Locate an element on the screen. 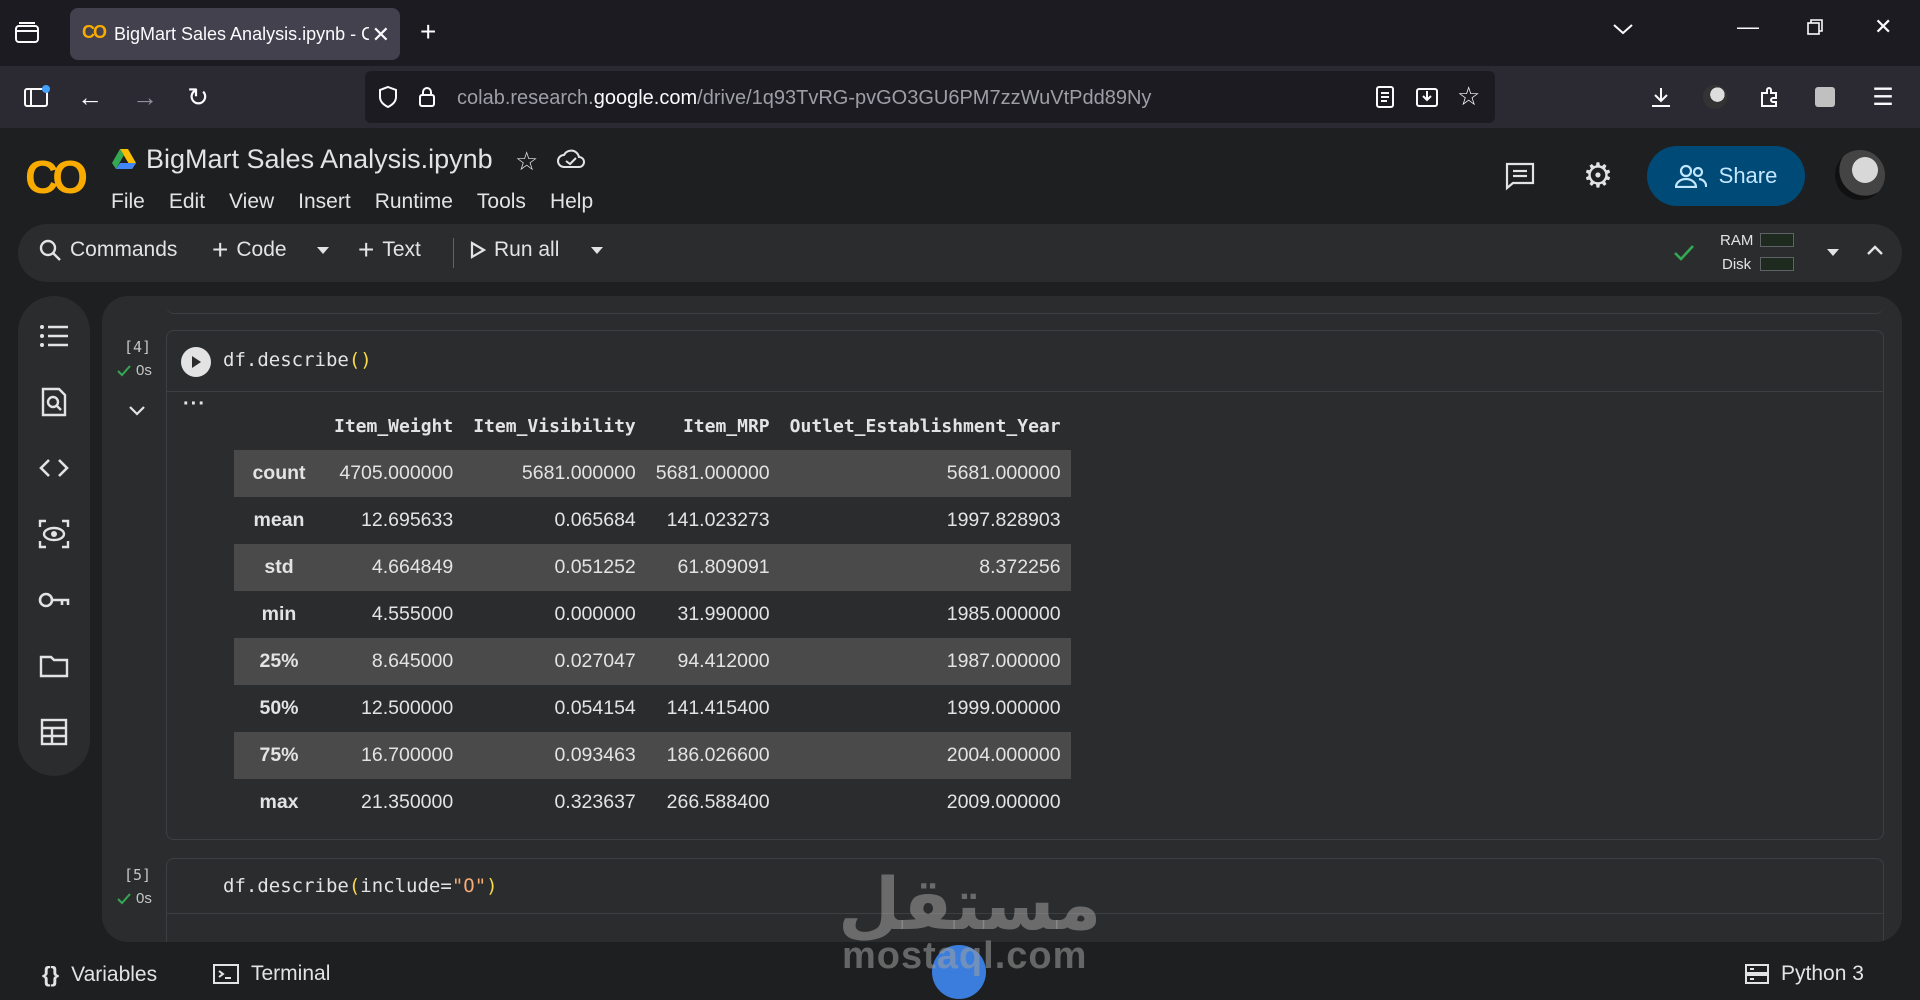 This screenshot has width=1920, height=1000. avatar is located at coordinates (1860, 175).